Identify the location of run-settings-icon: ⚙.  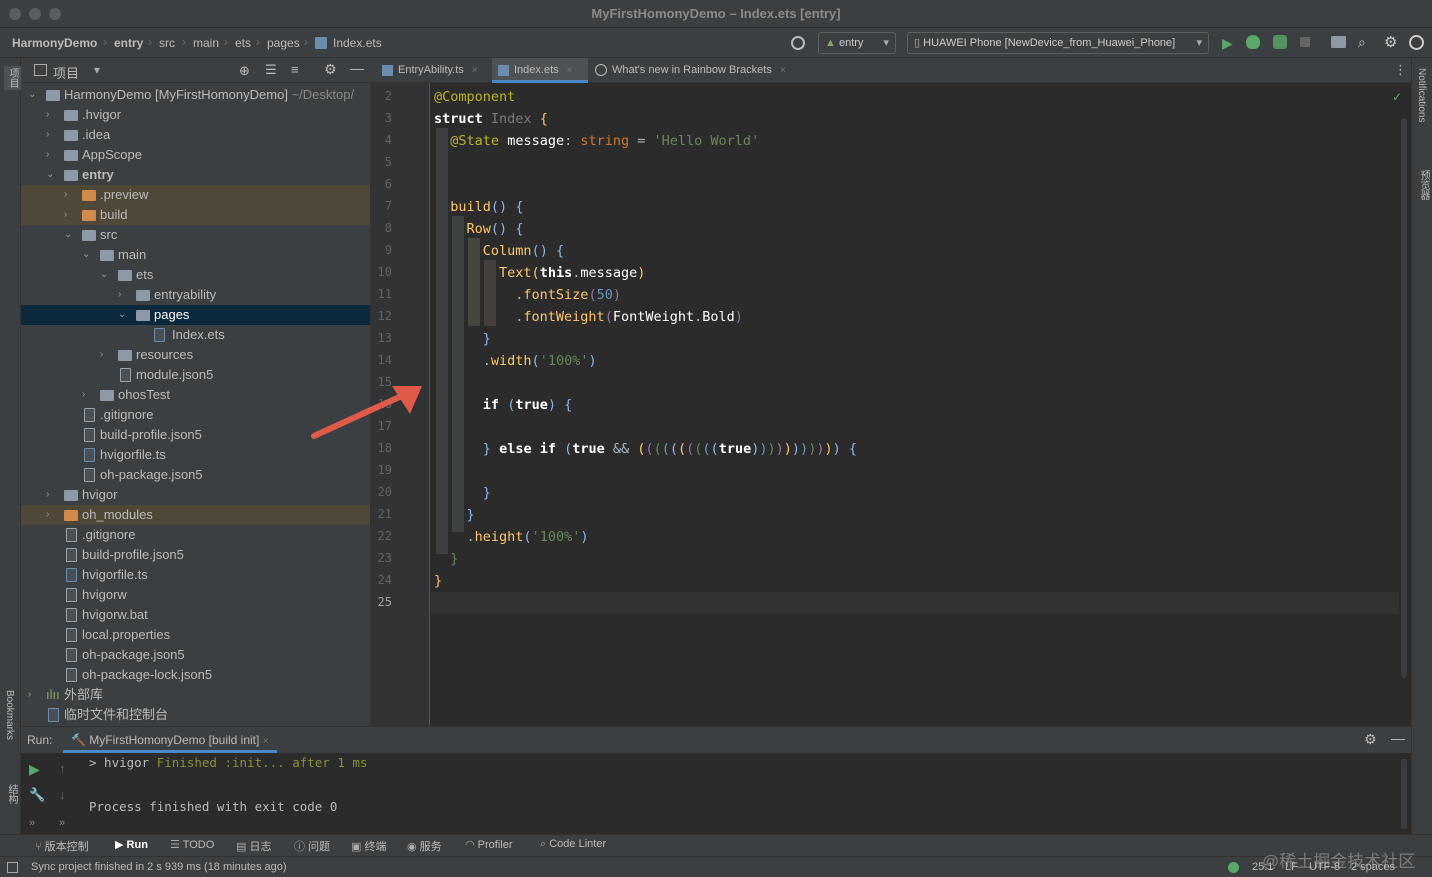
(1370, 739).